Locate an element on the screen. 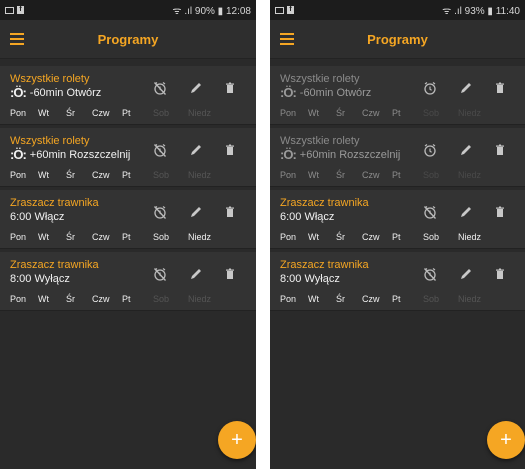 This screenshot has height=469, width=525. app-bar: Programy is located at coordinates (128, 39).